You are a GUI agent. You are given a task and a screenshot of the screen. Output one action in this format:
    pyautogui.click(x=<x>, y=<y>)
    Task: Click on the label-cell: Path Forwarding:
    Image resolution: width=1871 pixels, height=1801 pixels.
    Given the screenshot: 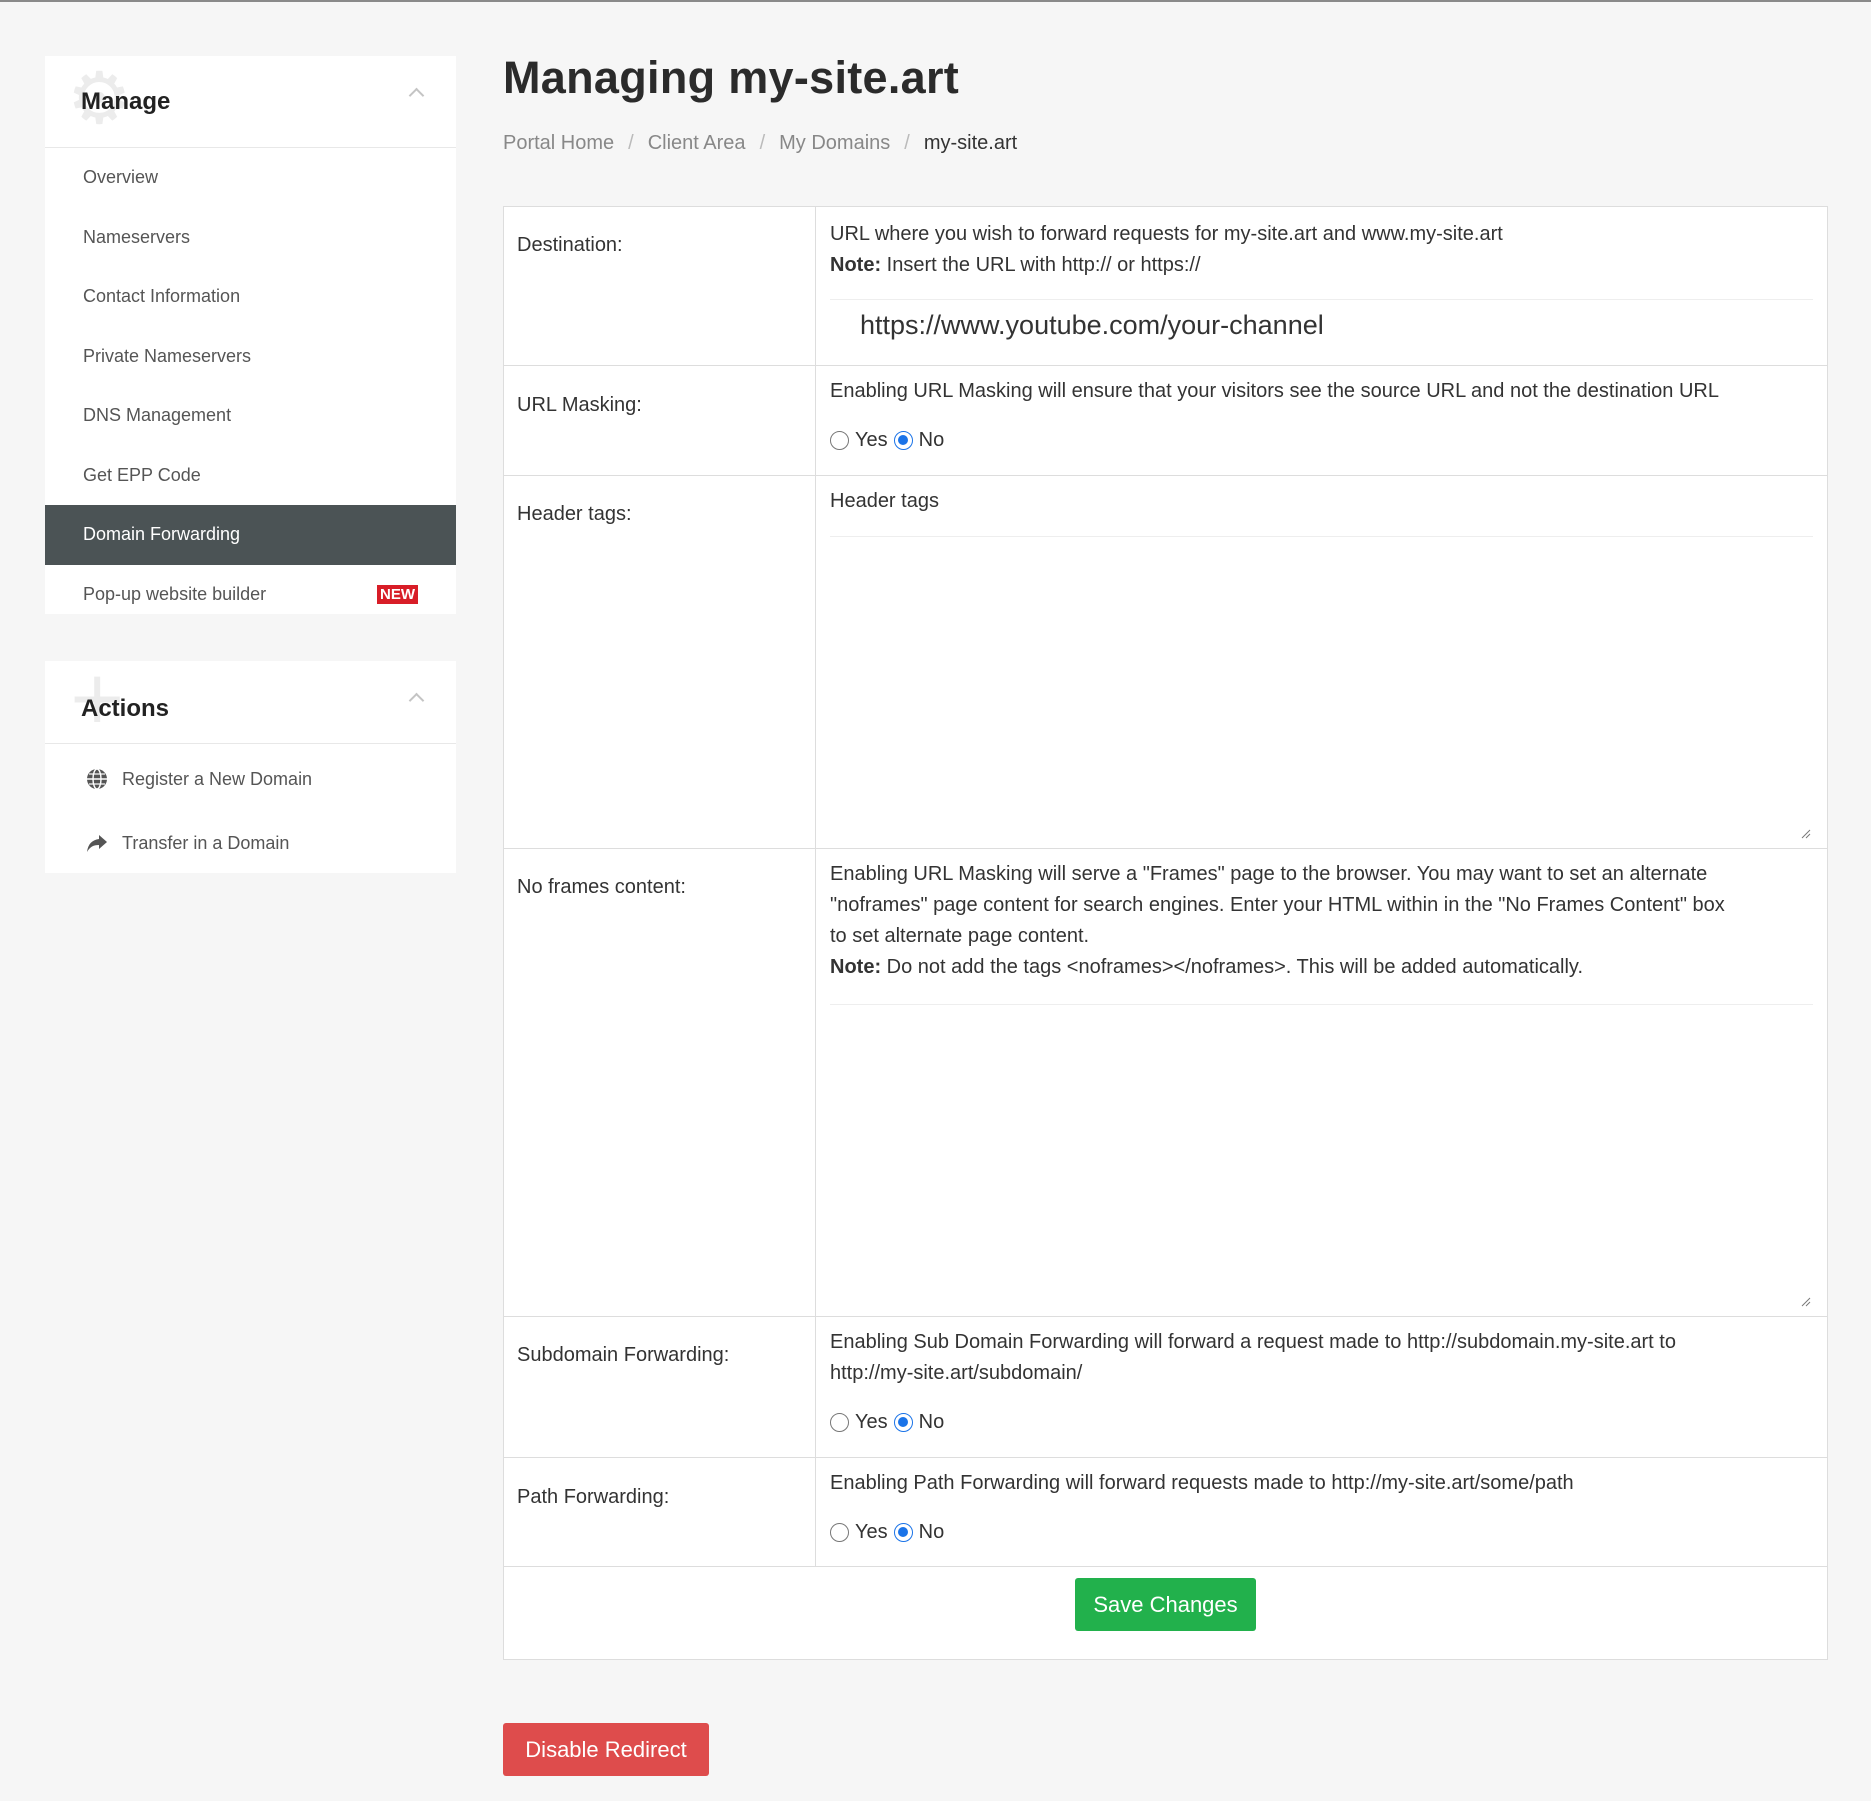 What is the action you would take?
    pyautogui.click(x=660, y=1512)
    